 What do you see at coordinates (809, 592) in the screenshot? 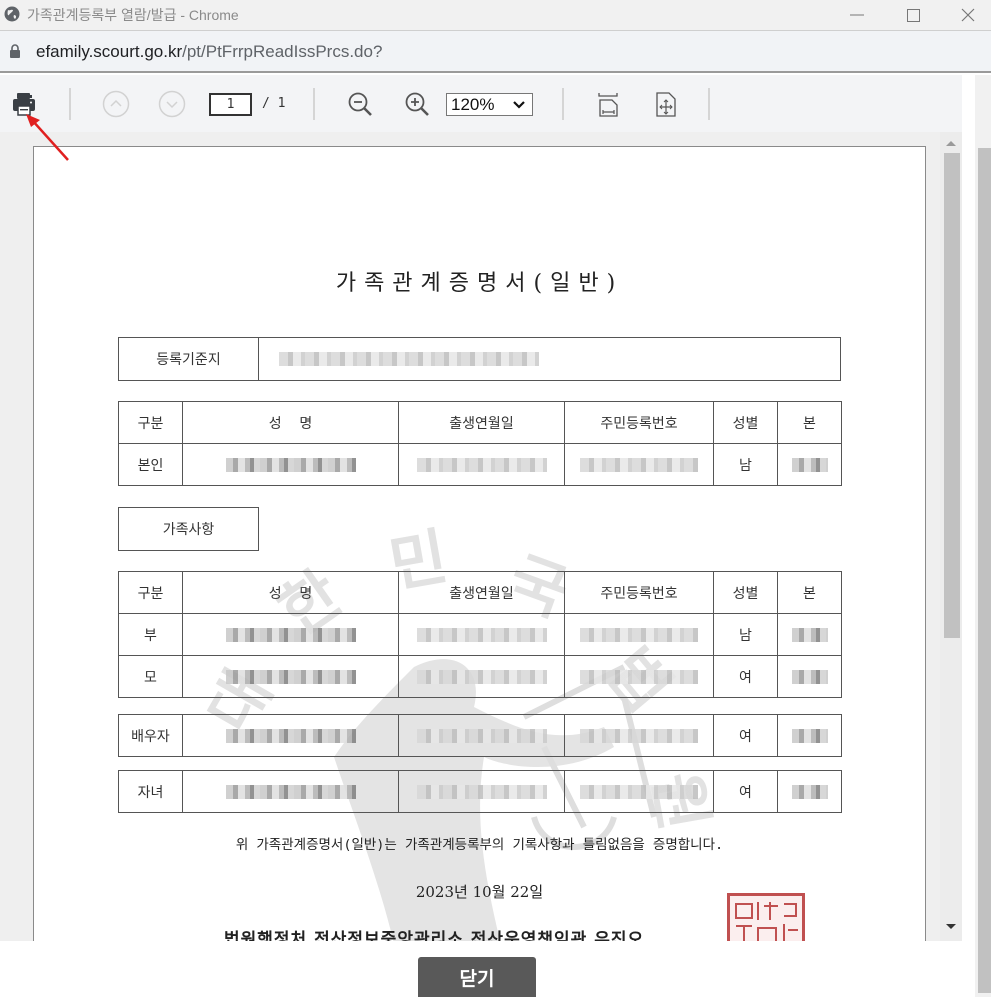
I see `column-header: 본` at bounding box center [809, 592].